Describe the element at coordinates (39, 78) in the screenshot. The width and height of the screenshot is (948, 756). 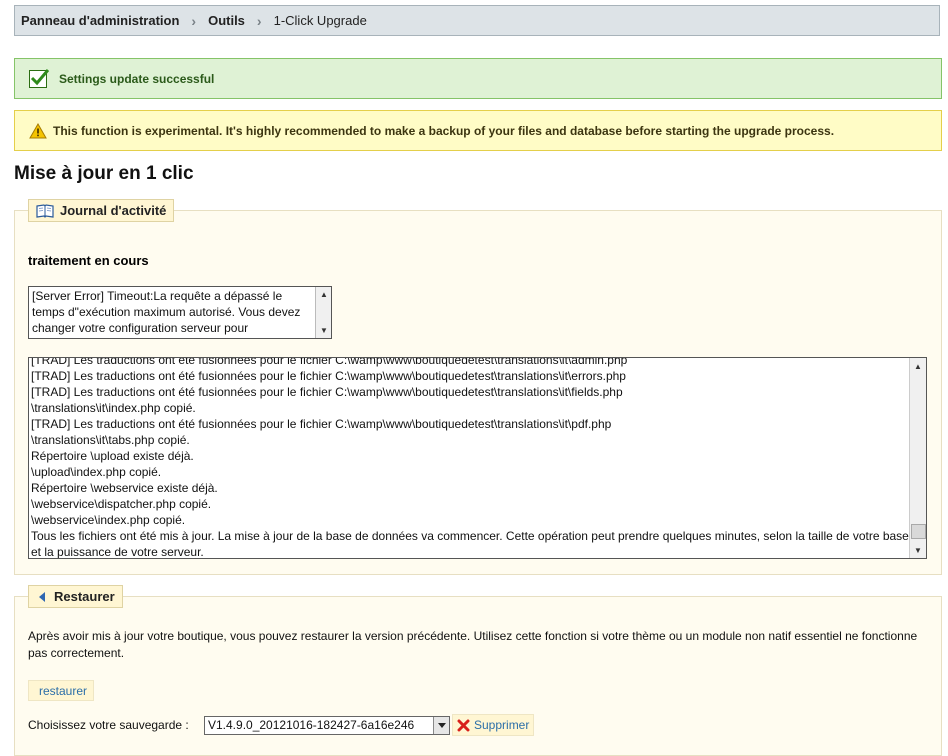
I see `check-icon` at that location.